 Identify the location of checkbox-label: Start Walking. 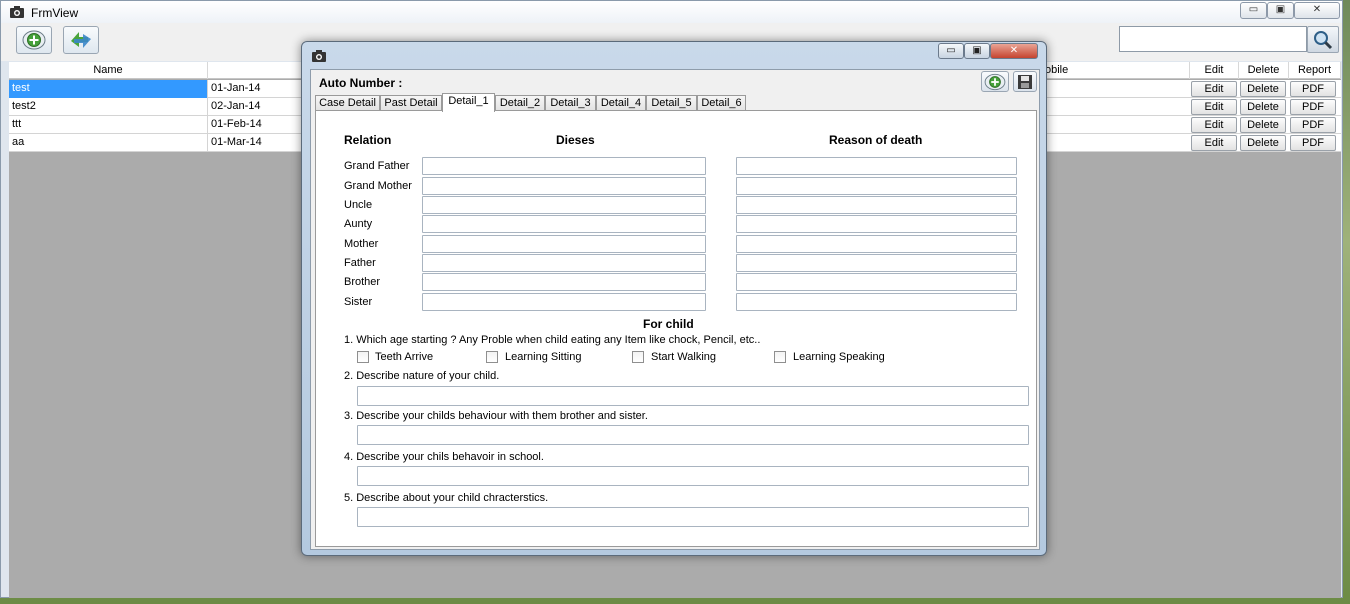
(684, 357).